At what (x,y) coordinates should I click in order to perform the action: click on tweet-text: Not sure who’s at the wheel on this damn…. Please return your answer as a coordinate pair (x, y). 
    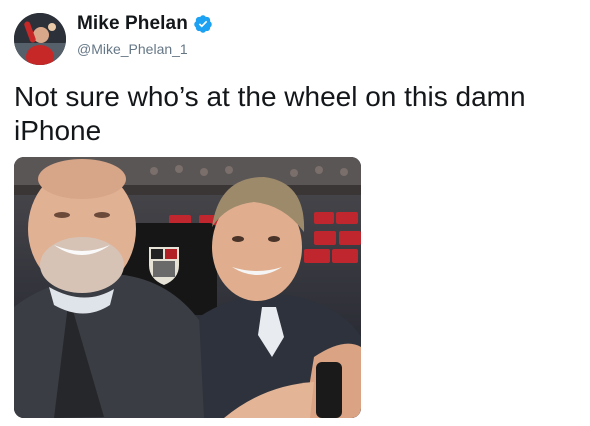
    Looking at the image, I should click on (270, 113).